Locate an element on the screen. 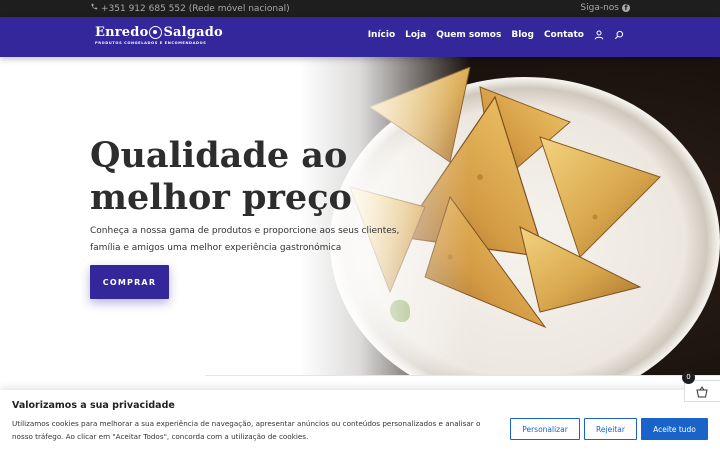  hero-title: Qualidade ao melhor preço is located at coordinates (240, 177).